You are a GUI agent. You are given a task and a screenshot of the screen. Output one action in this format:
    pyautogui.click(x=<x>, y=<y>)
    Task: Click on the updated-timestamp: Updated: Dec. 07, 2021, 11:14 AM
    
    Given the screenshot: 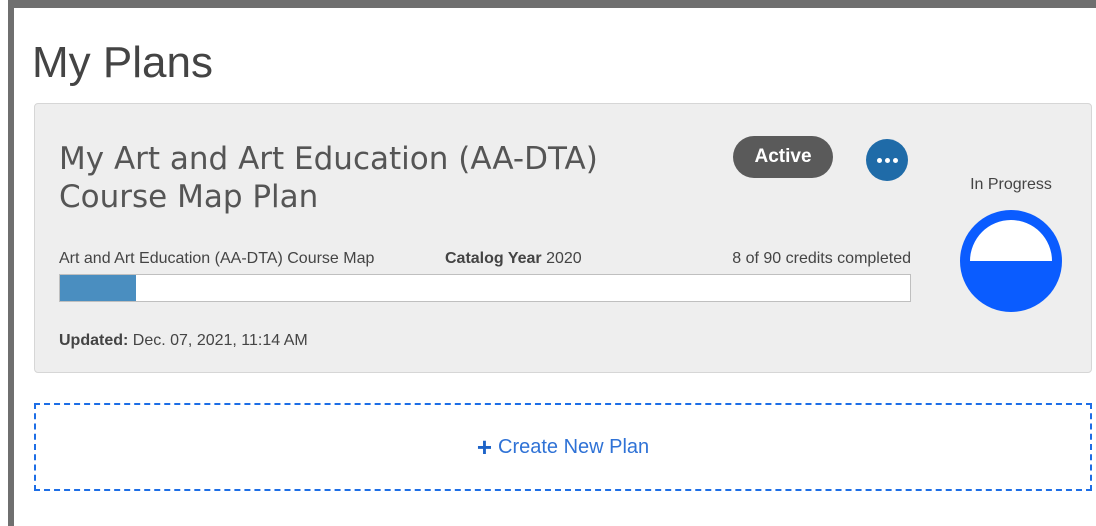 What is the action you would take?
    pyautogui.click(x=183, y=341)
    